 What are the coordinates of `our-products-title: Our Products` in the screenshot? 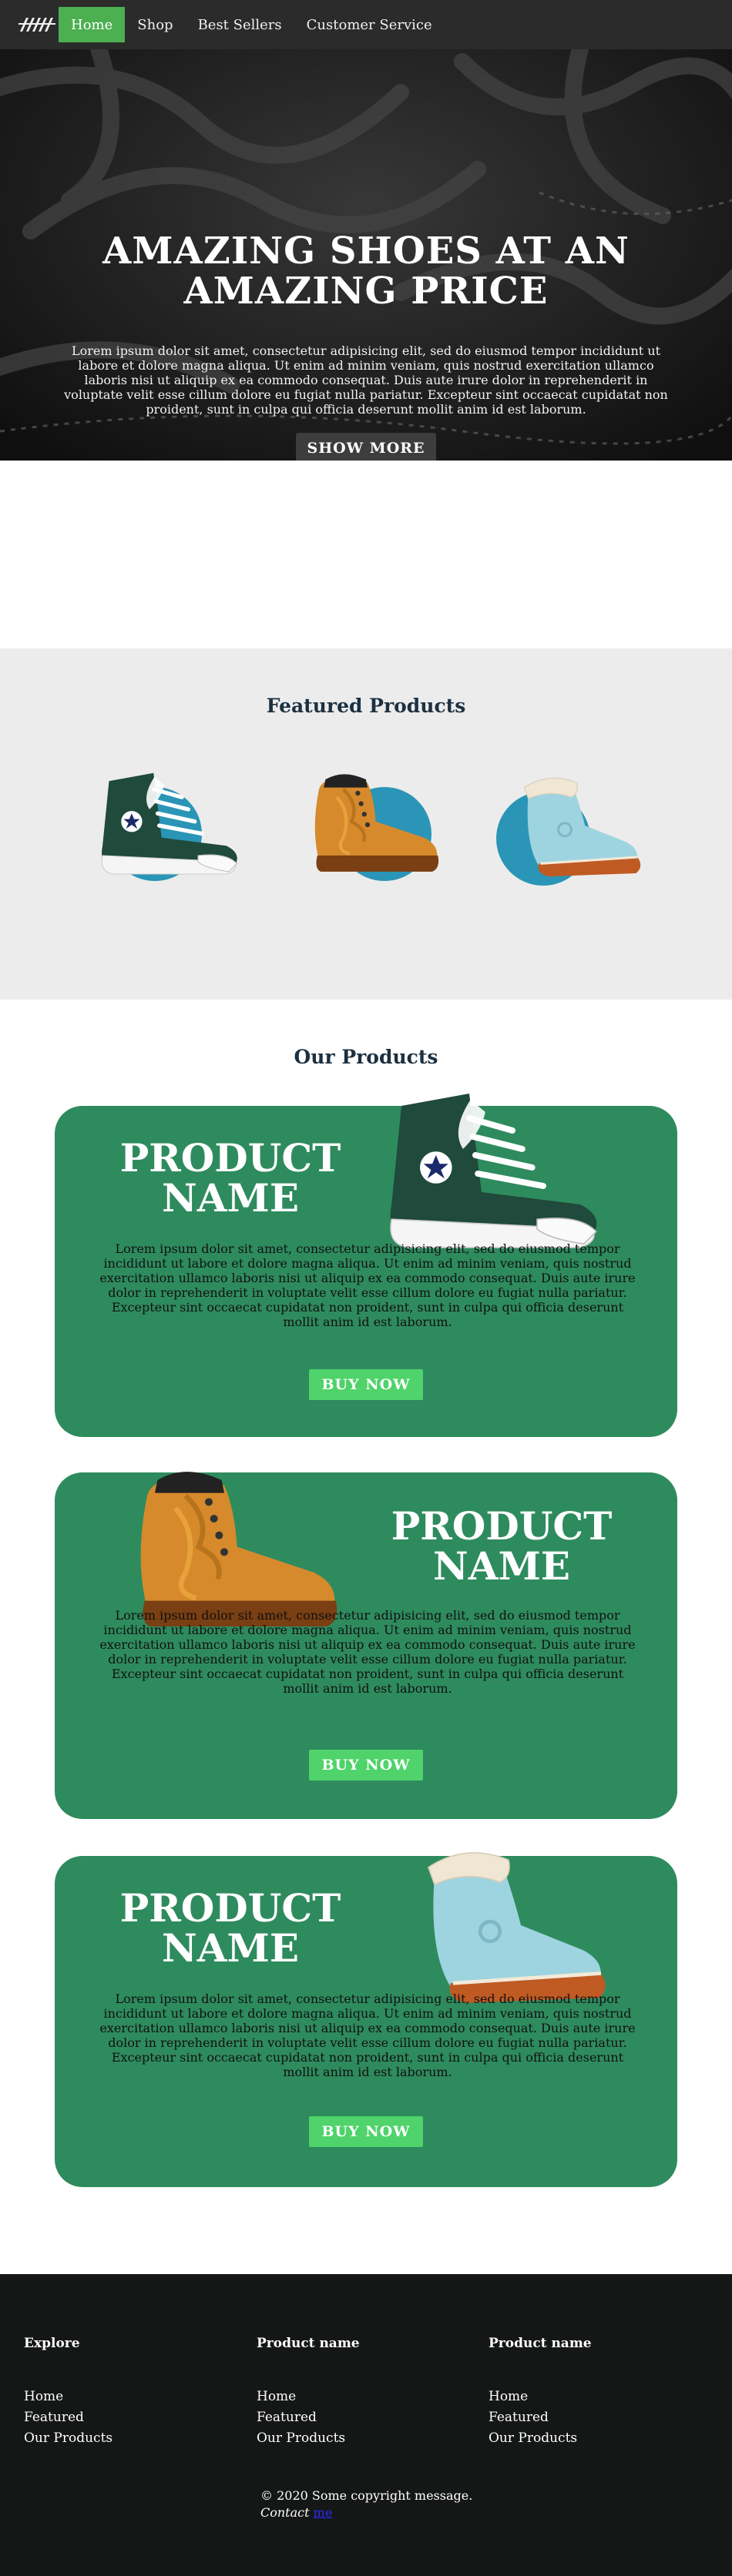 It's located at (366, 1057).